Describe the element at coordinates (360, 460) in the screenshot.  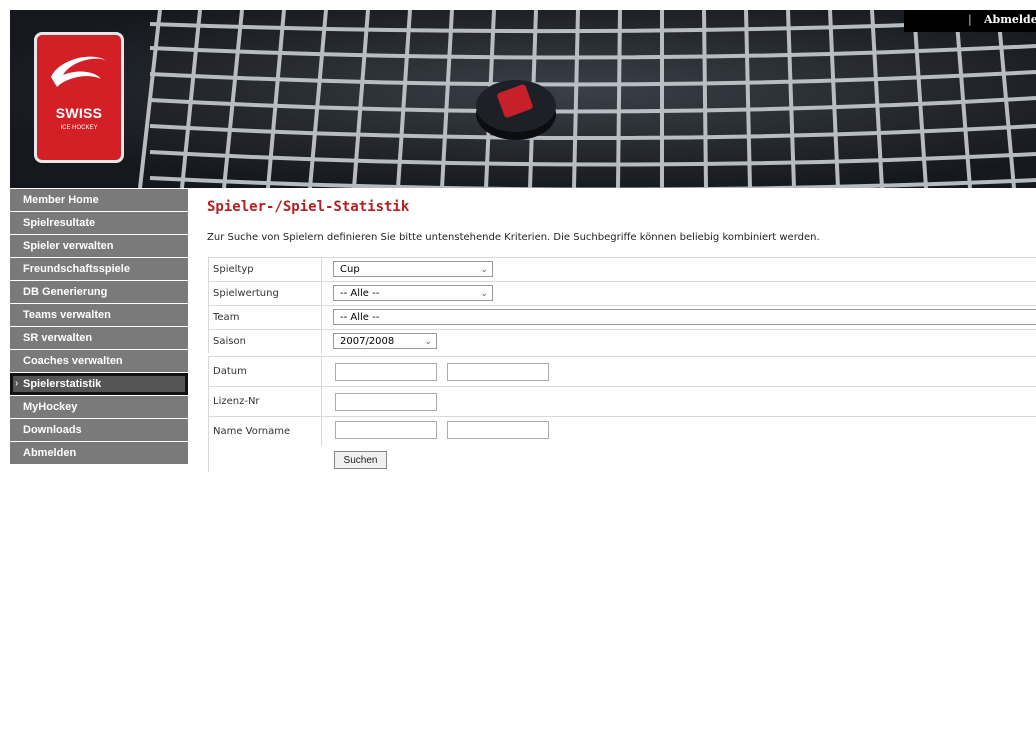
I see `search-button: Suchen` at that location.